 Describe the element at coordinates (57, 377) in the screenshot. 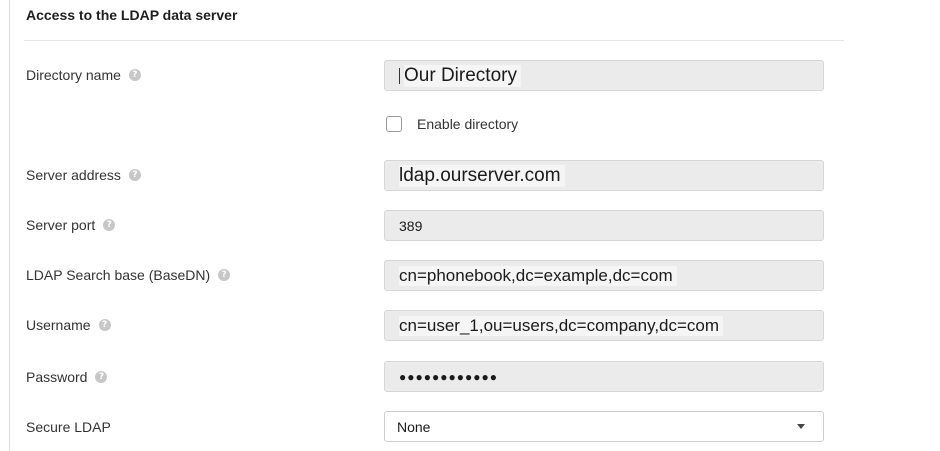

I see `password-label: Password` at that location.